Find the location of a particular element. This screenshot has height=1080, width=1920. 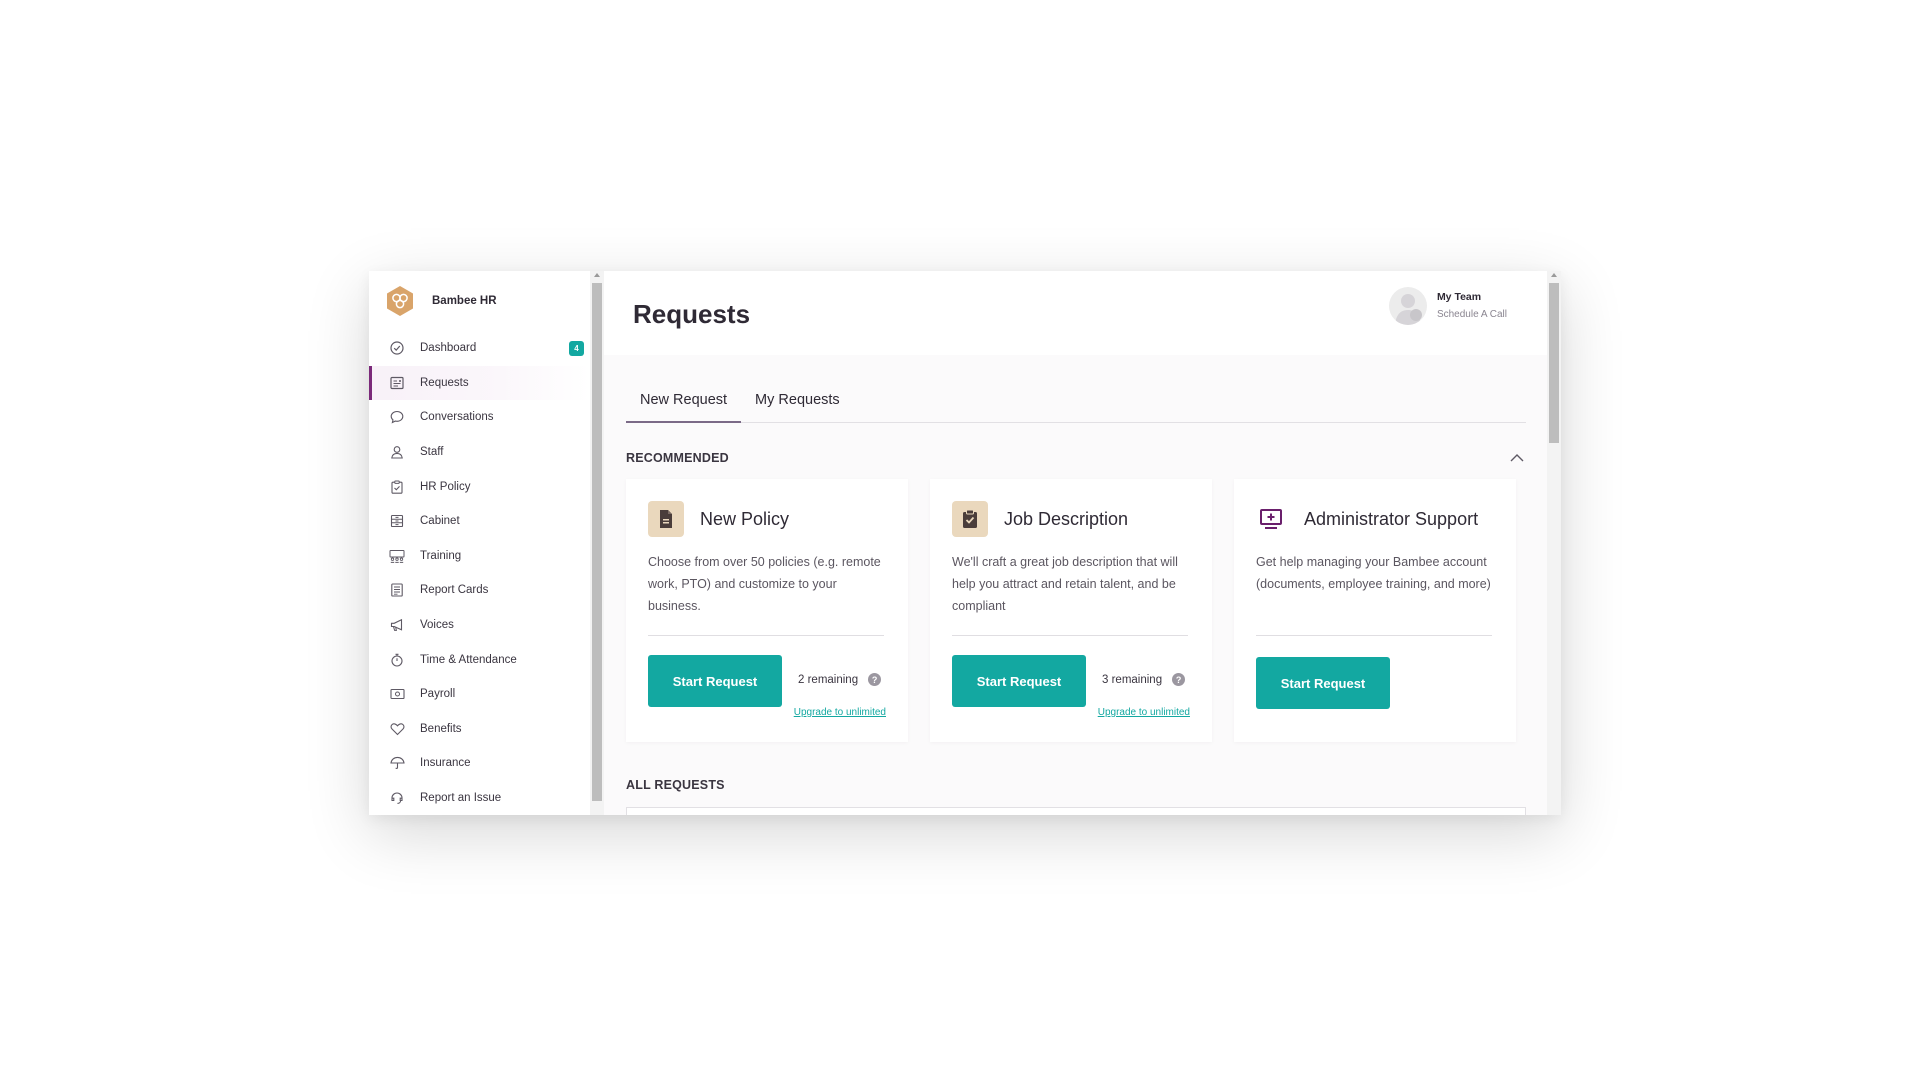

sidebar-item-label: Conversations is located at coordinates (457, 417).